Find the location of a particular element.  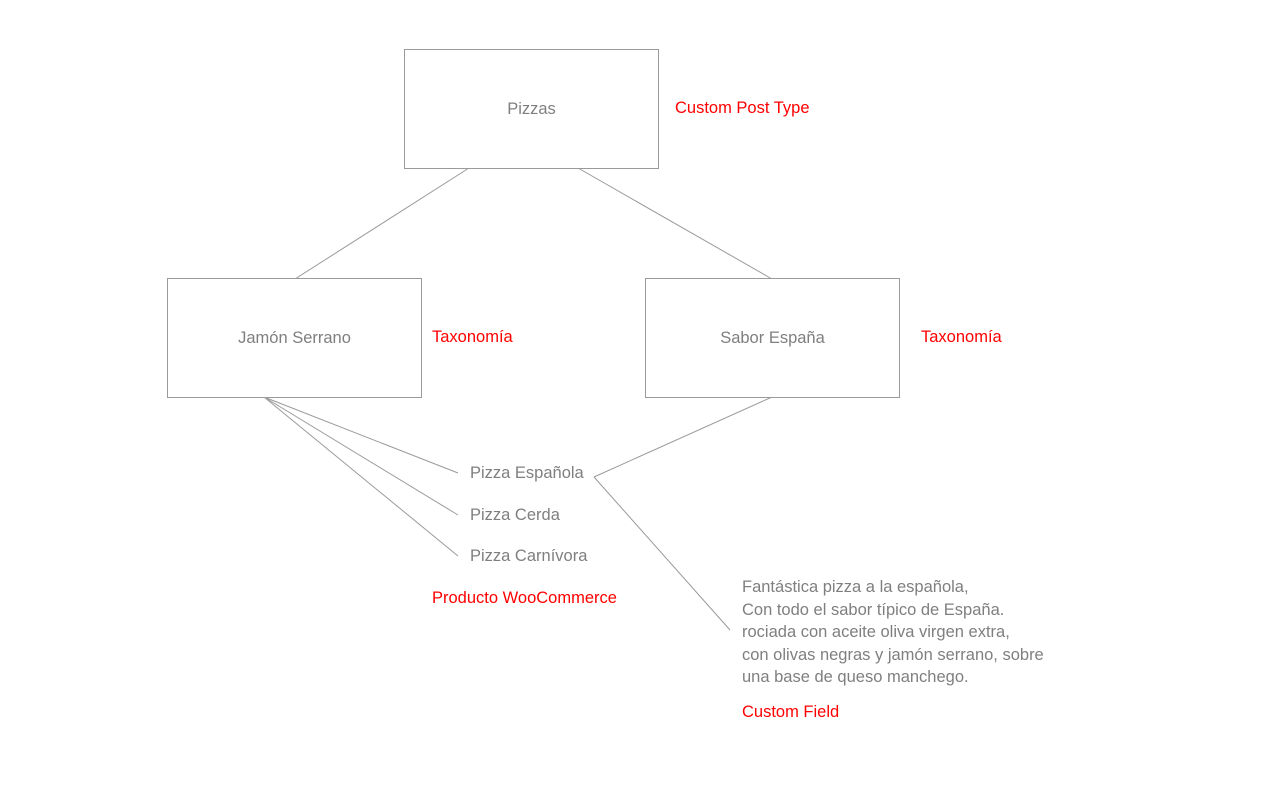

node-sabor-espana-label: Sabor España is located at coordinates (772, 337).